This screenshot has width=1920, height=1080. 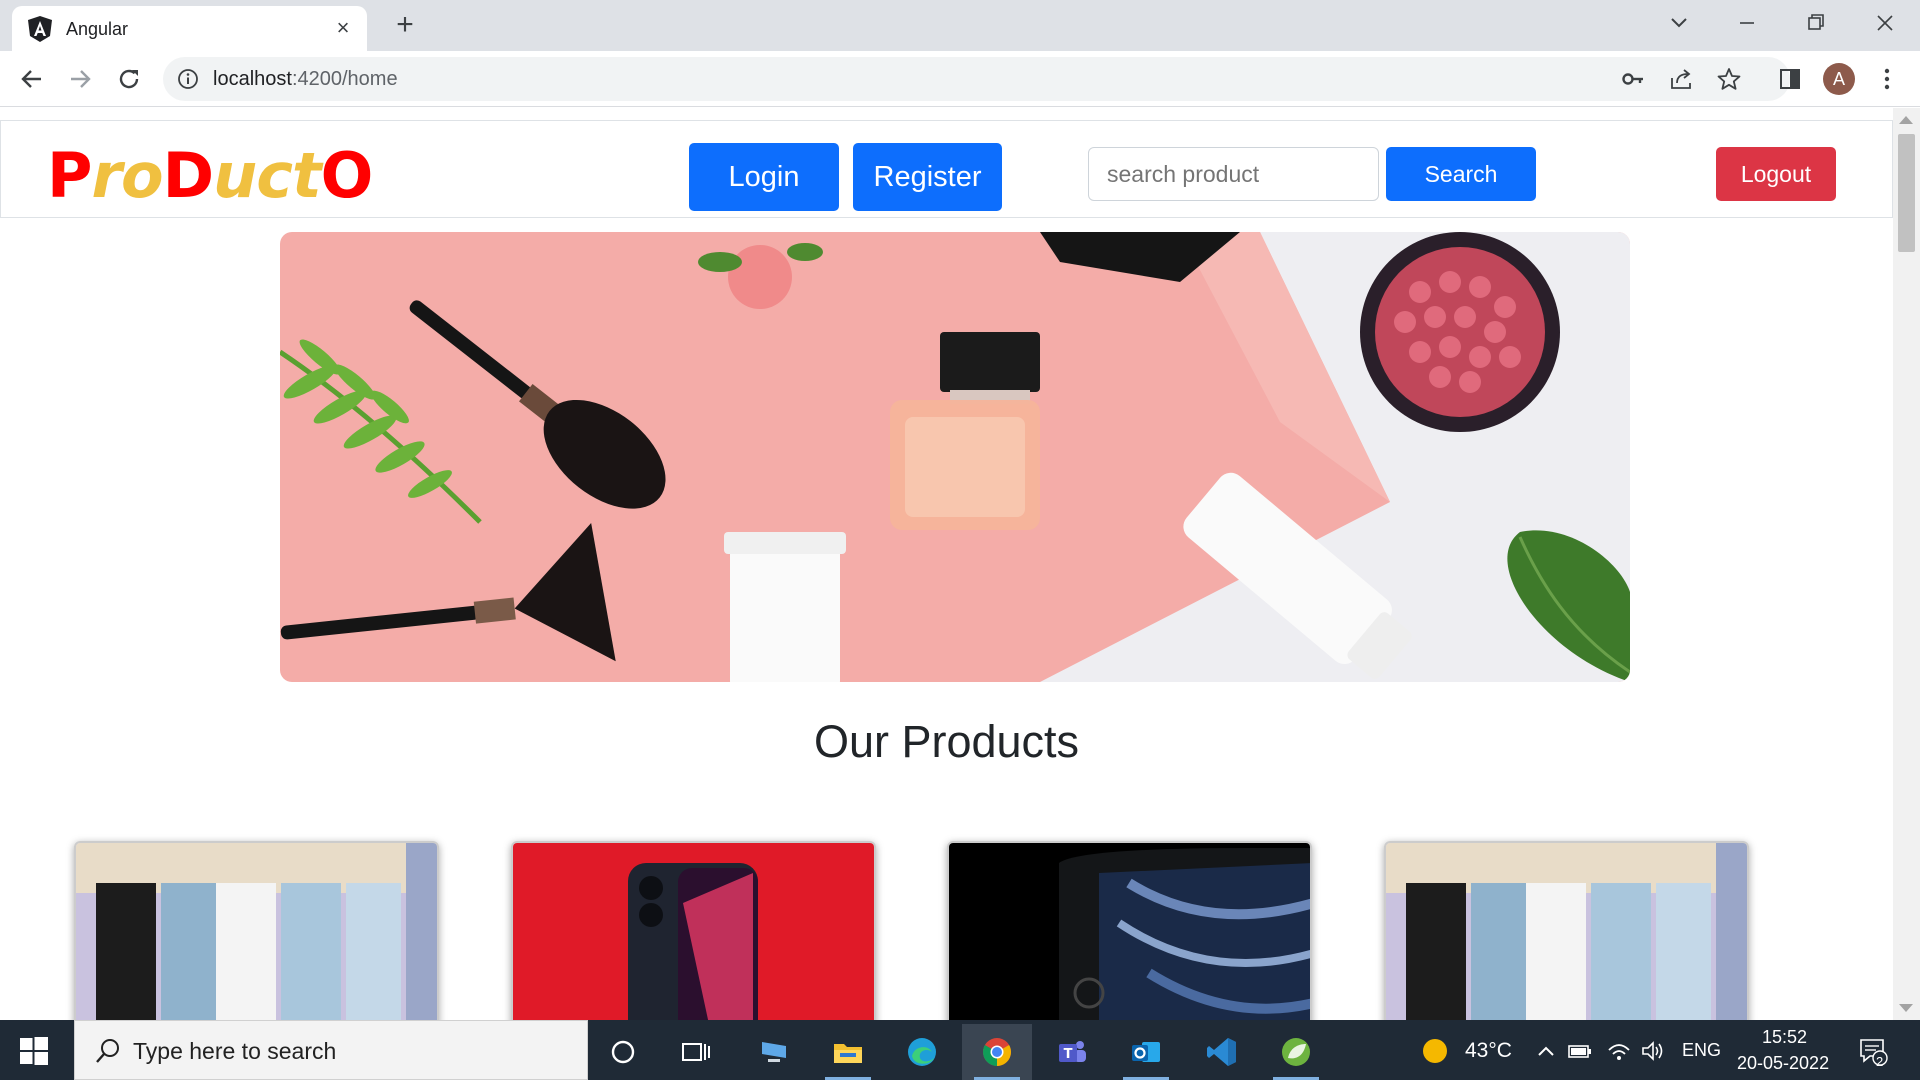 What do you see at coordinates (1633, 79) in the screenshot?
I see `key-icon` at bounding box center [1633, 79].